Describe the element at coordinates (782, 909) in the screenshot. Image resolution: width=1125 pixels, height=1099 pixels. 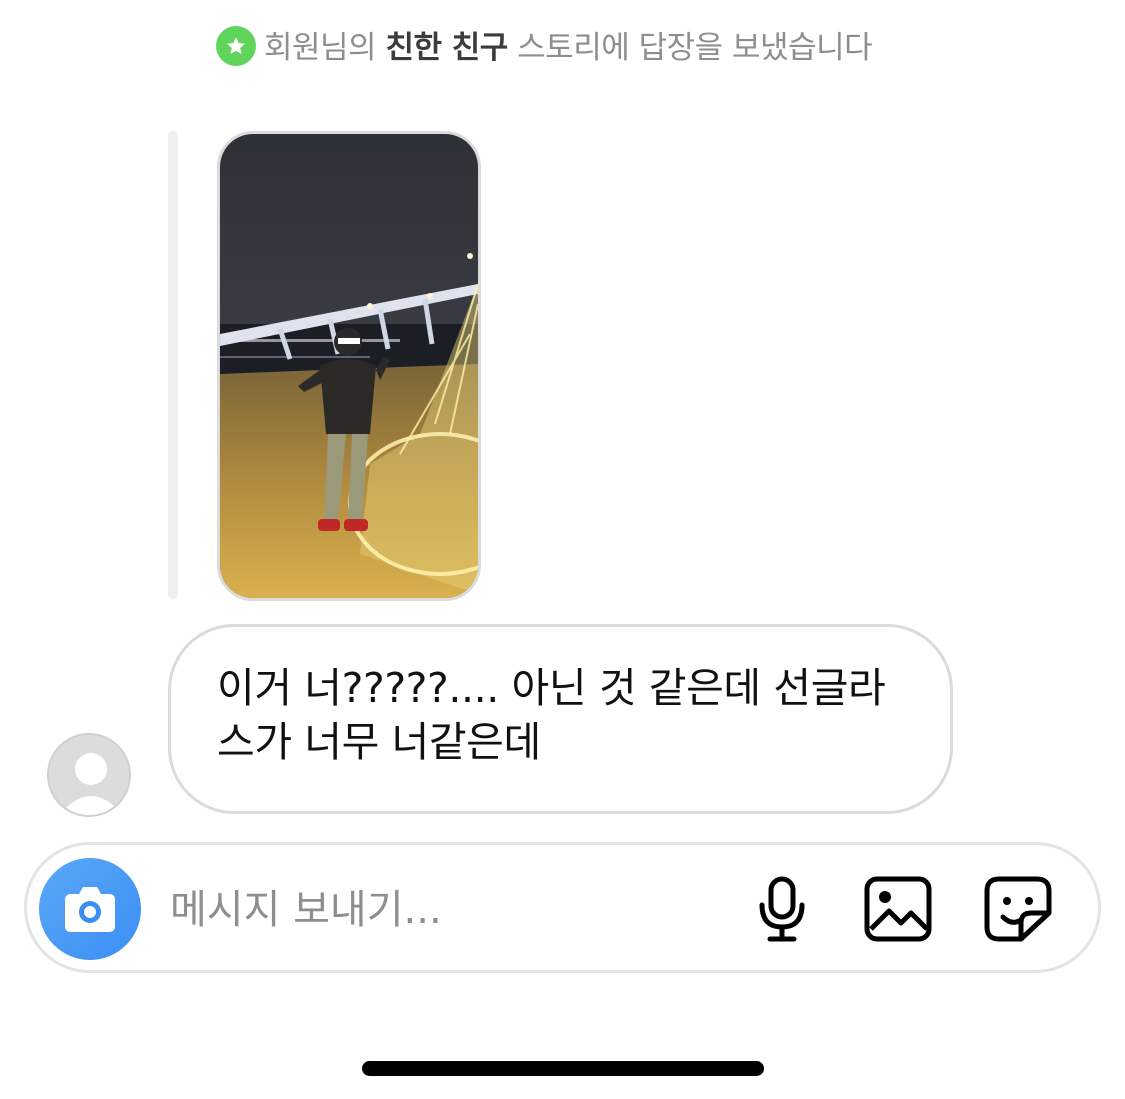
I see `microphone-icon` at that location.